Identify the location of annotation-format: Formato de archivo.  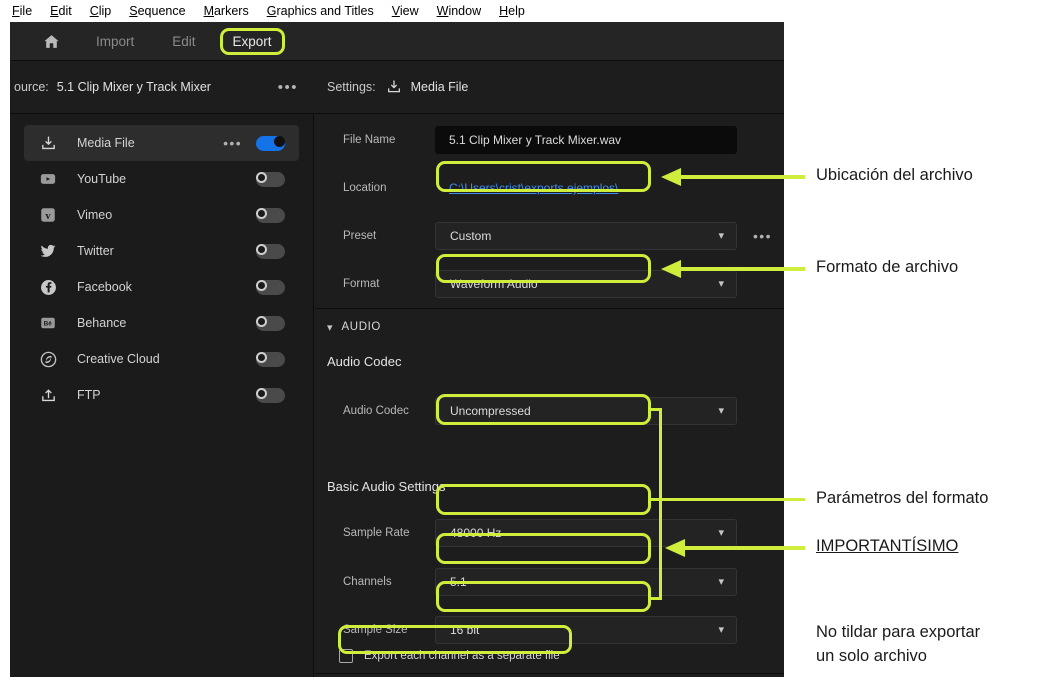
(887, 267).